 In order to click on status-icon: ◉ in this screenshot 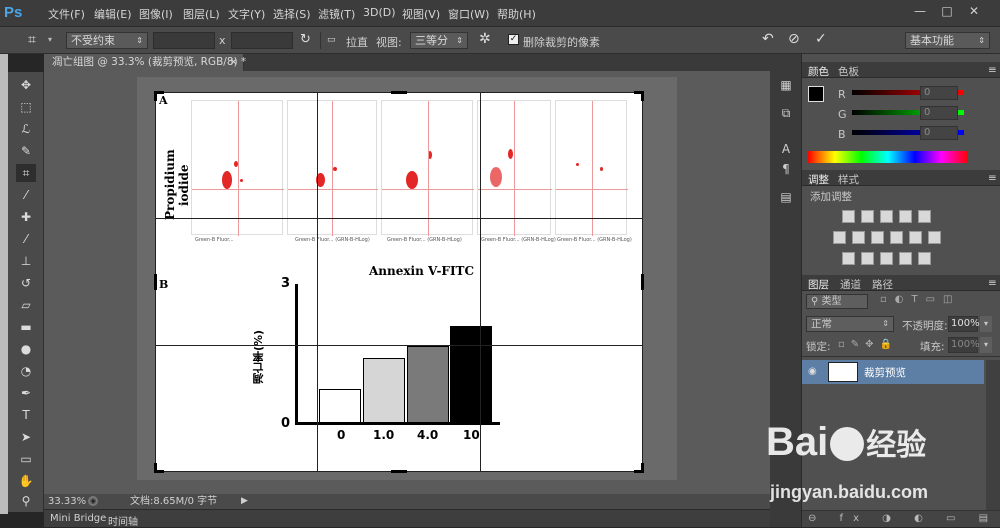, I will do `click(93, 501)`.